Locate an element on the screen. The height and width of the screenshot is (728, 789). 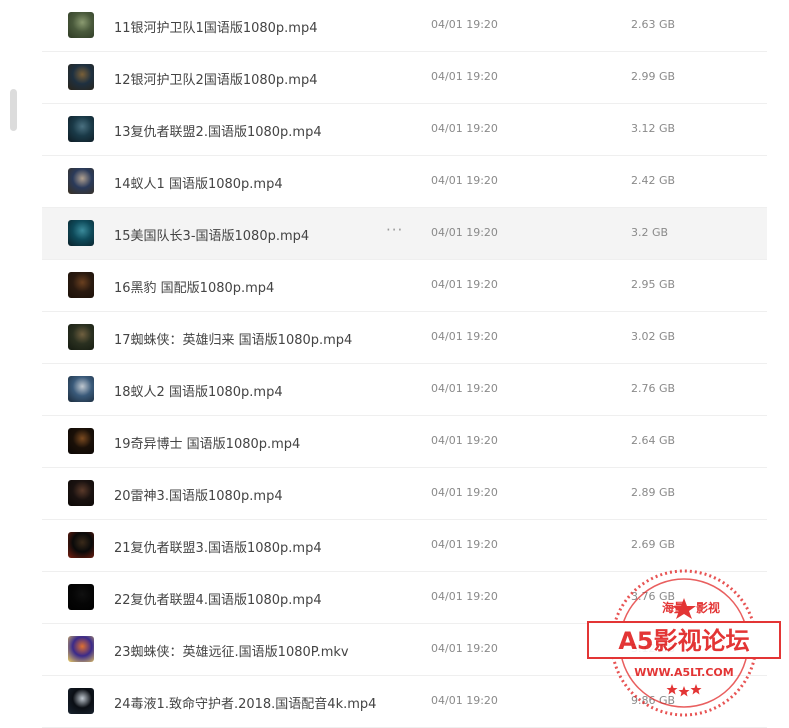
file-row: 16黑豹 国配版1080p.mp4 04/01 19:20 2.95 GB is located at coordinates (404, 286).